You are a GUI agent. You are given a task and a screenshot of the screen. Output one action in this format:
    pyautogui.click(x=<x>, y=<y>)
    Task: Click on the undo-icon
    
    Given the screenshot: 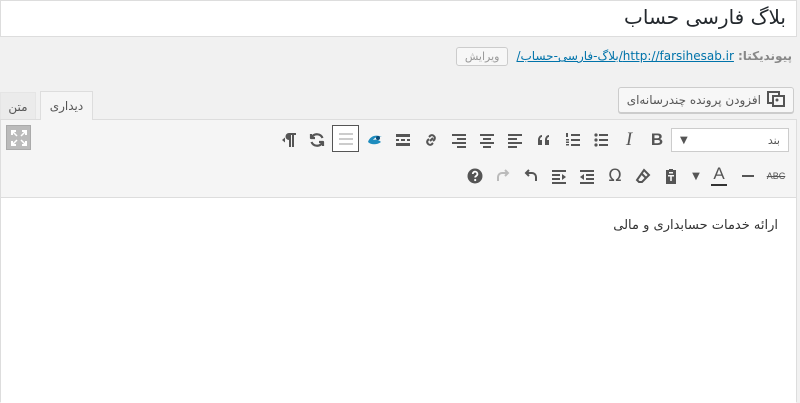 What is the action you would take?
    pyautogui.click(x=531, y=176)
    